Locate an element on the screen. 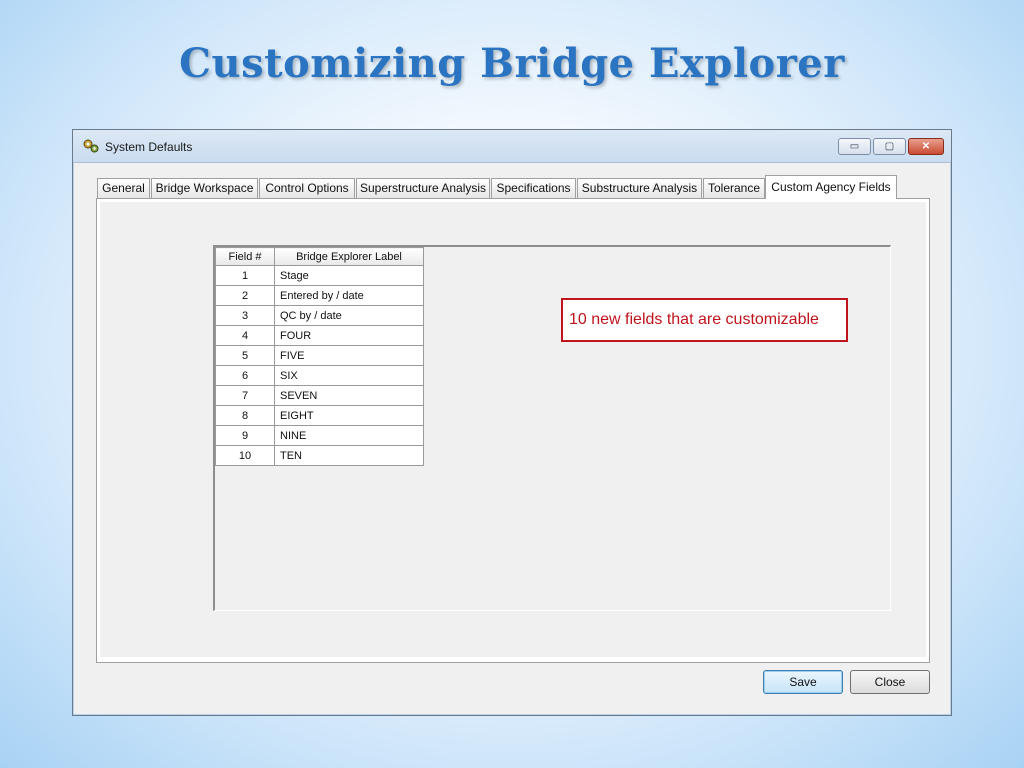  label-cell: FOUR is located at coordinates (349, 335).